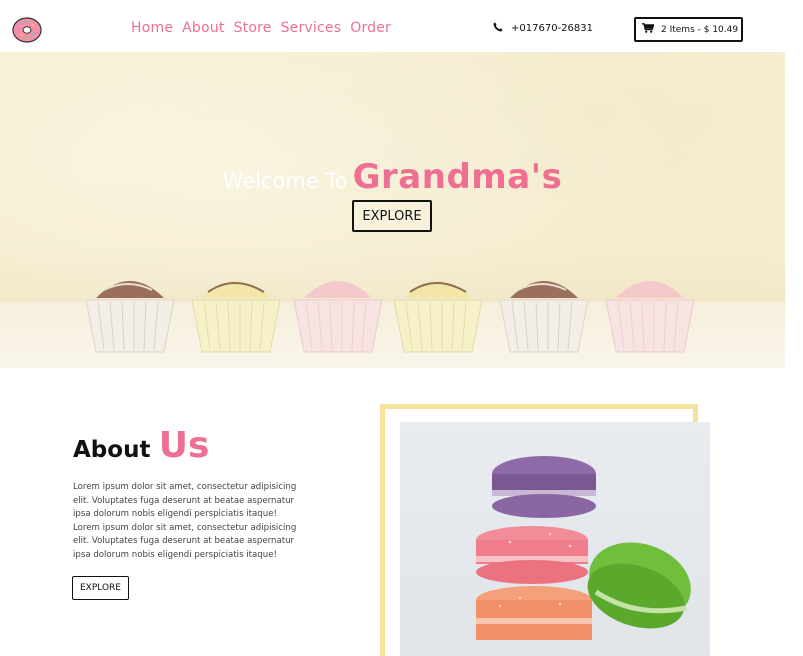 This screenshot has width=803, height=656. I want to click on hero-heading: Welcome To Grandma's, so click(392, 177).